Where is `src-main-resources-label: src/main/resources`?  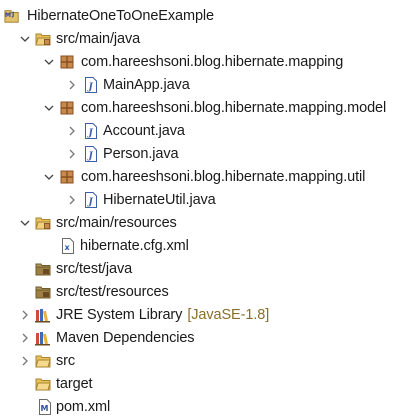
src-main-resources-label: src/main/resources is located at coordinates (116, 223).